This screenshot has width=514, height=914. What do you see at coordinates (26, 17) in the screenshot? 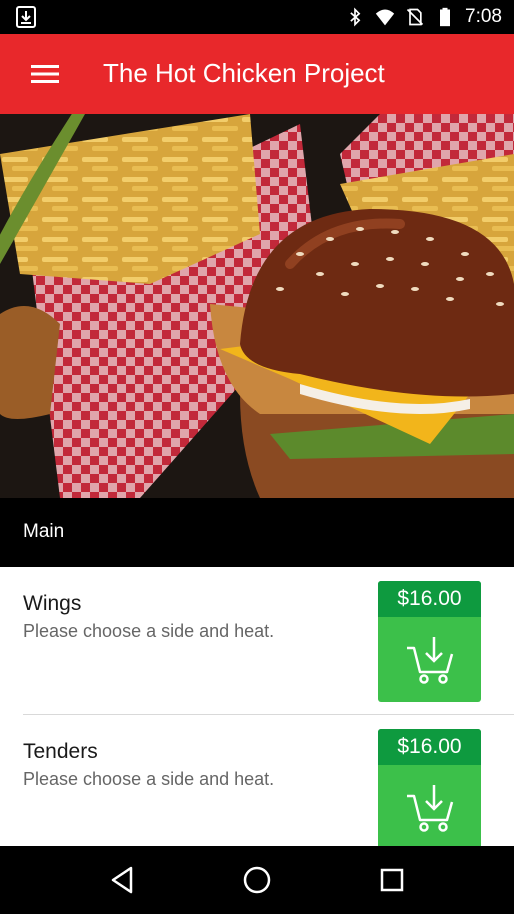
I see `download-notification-icon` at bounding box center [26, 17].